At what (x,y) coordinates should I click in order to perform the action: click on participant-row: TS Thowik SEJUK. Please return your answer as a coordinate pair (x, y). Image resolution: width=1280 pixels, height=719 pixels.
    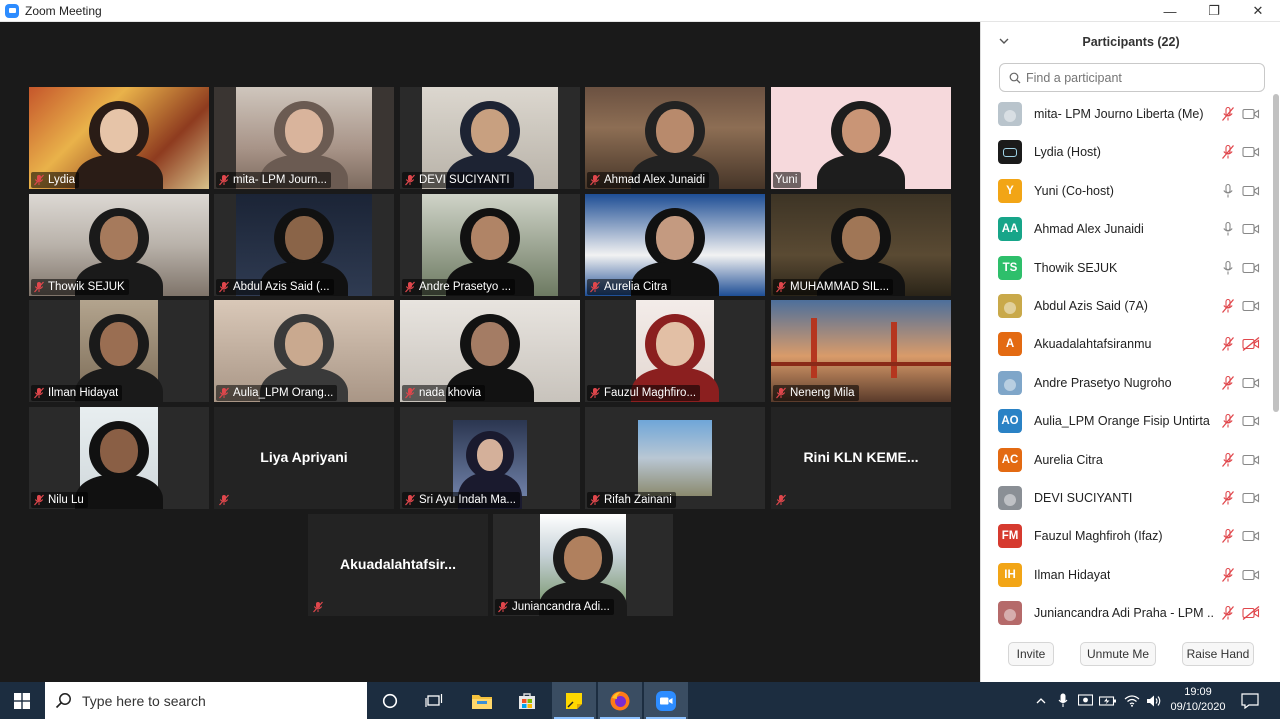
    Looking at the image, I should click on (1127, 268).